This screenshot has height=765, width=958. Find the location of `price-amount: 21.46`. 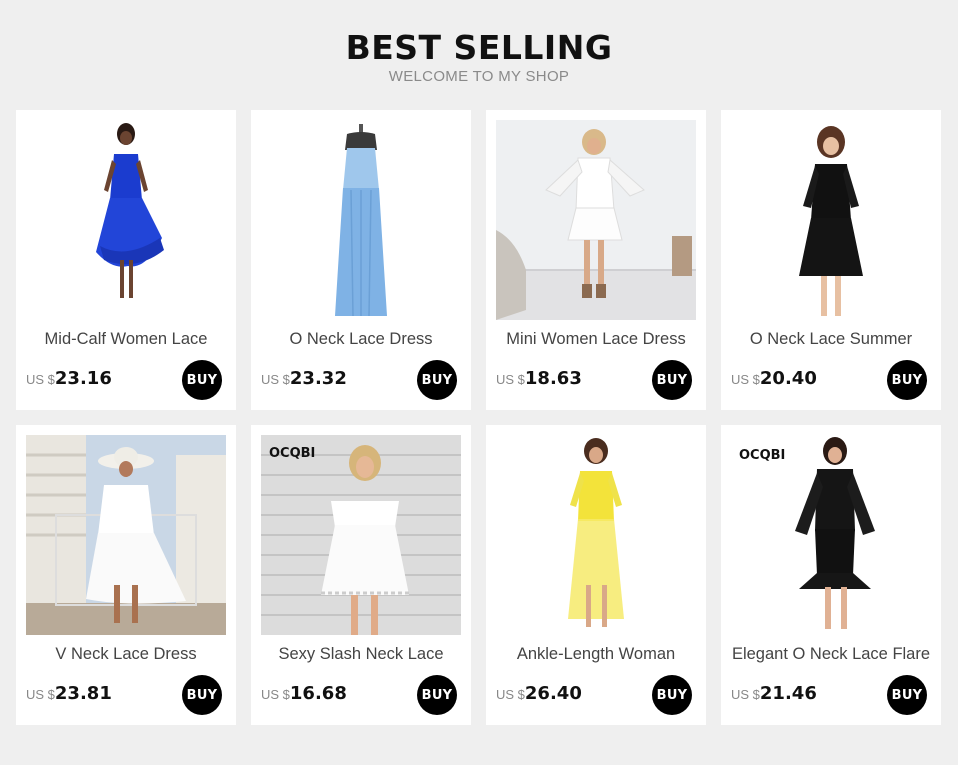

price-amount: 21.46 is located at coordinates (788, 693).